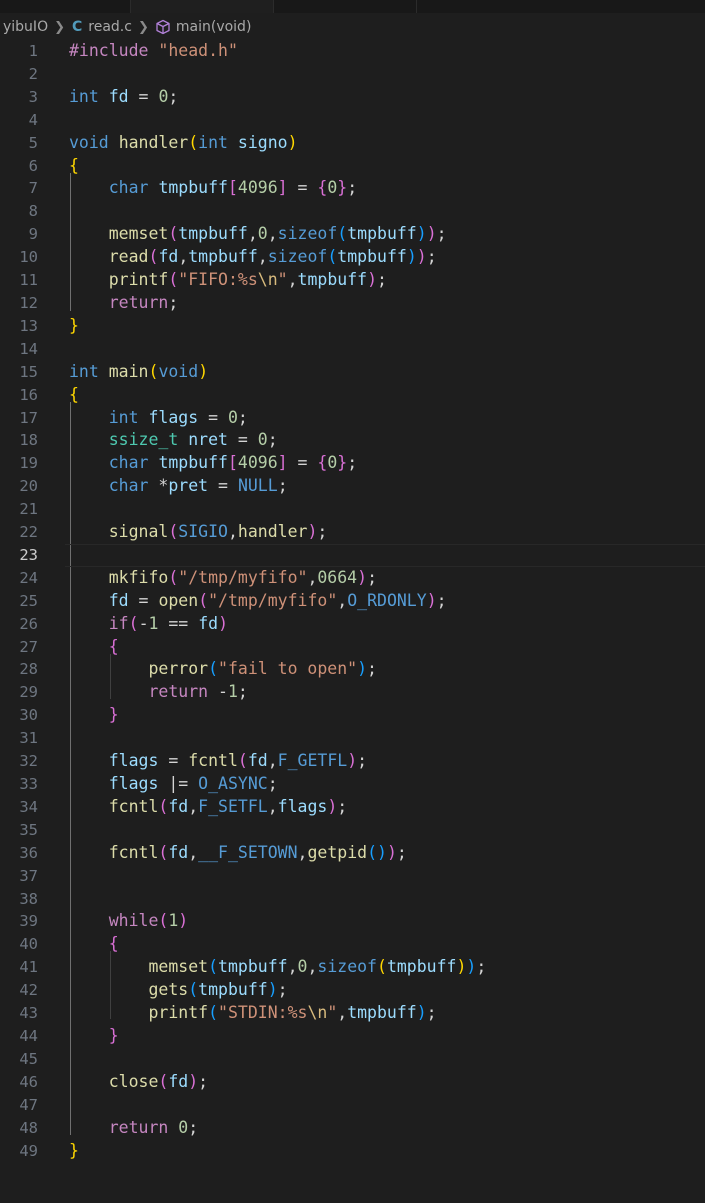 The image size is (705, 1203). What do you see at coordinates (28, 875) in the screenshot?
I see `line-number: 37` at bounding box center [28, 875].